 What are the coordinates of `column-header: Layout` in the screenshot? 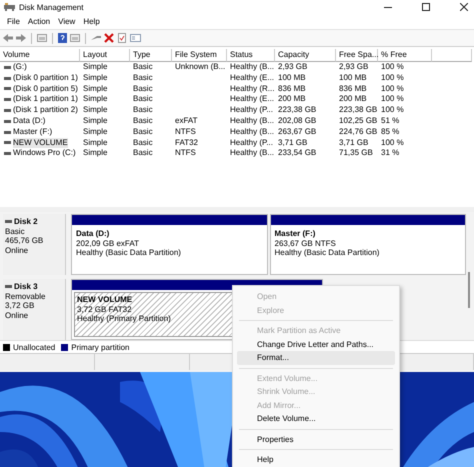 It's located at (105, 55).